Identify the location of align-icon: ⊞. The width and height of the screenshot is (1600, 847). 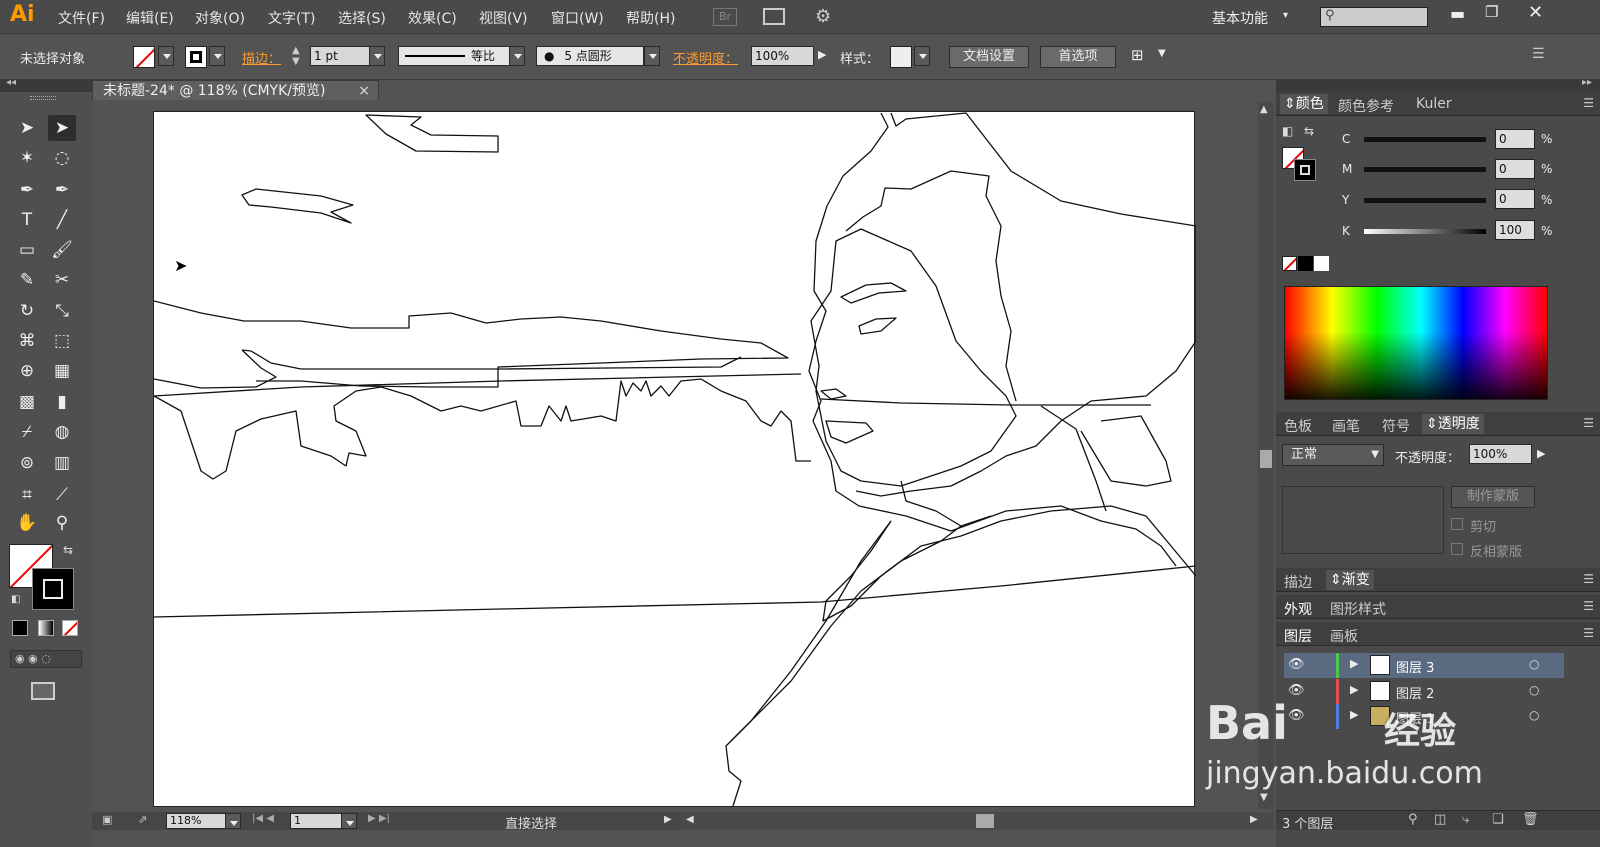
(1137, 55).